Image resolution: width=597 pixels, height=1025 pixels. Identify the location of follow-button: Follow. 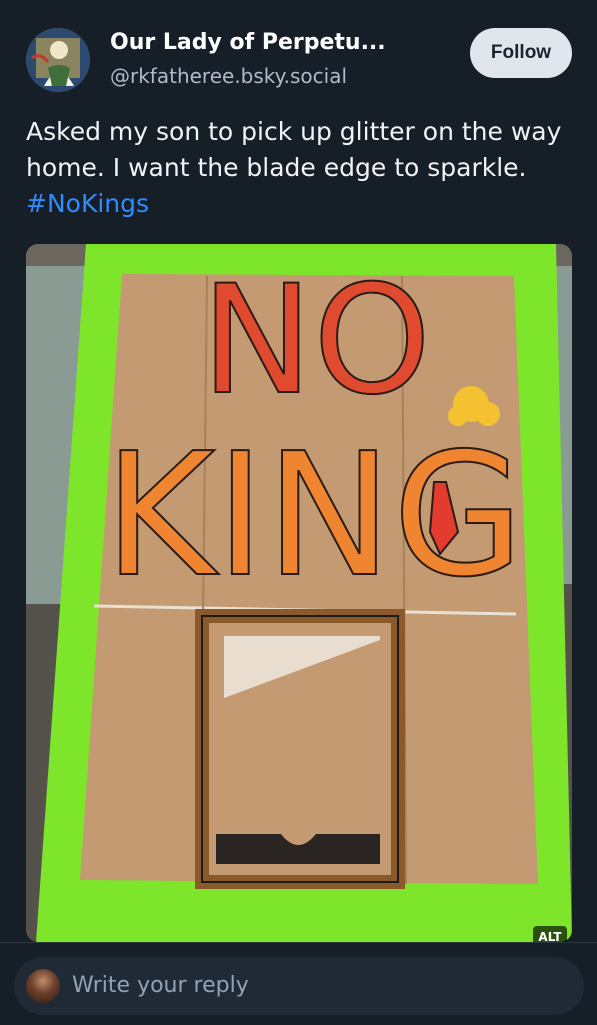
(521, 53).